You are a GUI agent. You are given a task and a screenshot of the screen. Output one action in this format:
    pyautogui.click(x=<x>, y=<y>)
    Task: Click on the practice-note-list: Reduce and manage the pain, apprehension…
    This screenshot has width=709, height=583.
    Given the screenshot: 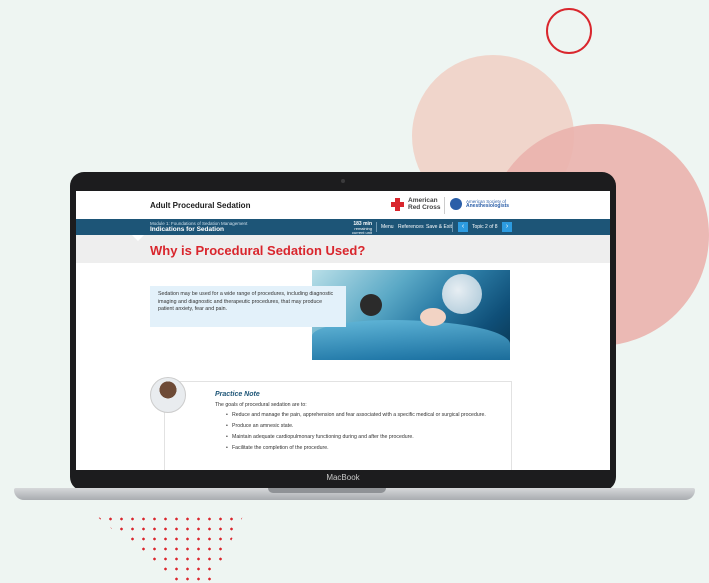 What is the action you would take?
    pyautogui.click(x=357, y=433)
    